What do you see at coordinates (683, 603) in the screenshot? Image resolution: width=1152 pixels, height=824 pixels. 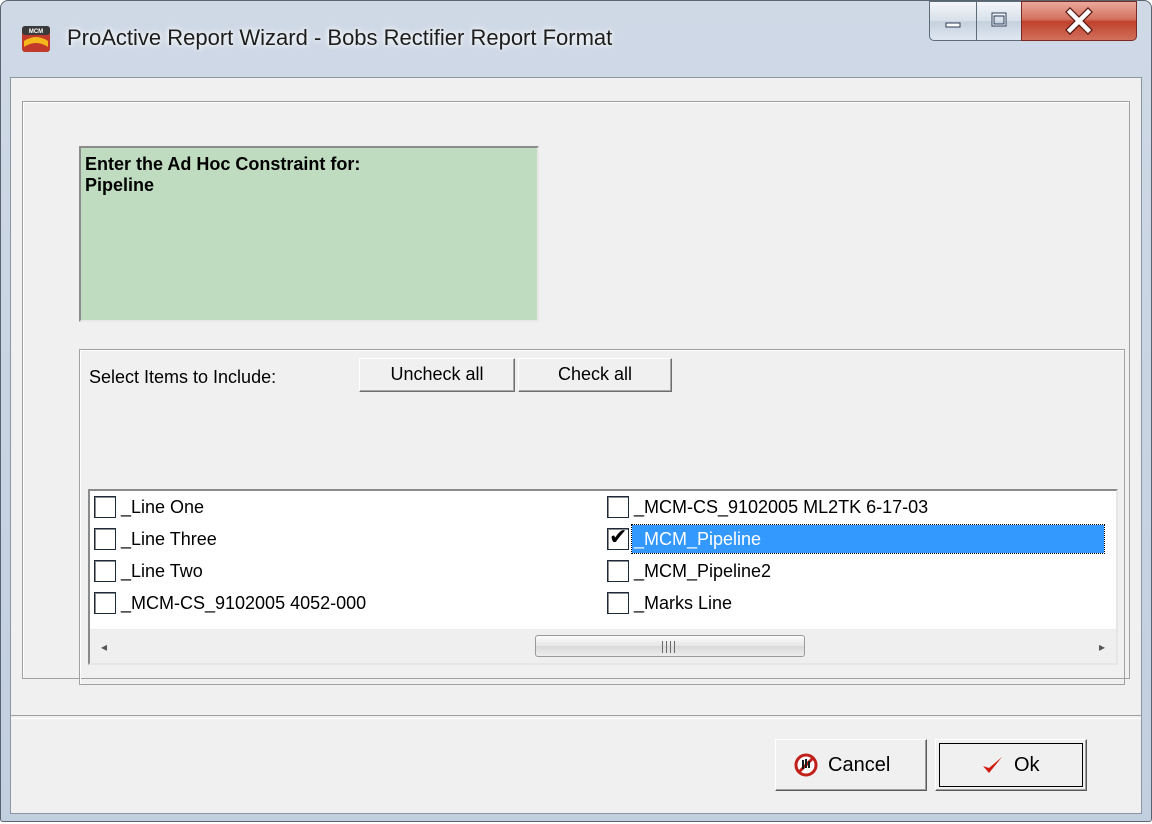 I see `item-label: _Marks Line` at bounding box center [683, 603].